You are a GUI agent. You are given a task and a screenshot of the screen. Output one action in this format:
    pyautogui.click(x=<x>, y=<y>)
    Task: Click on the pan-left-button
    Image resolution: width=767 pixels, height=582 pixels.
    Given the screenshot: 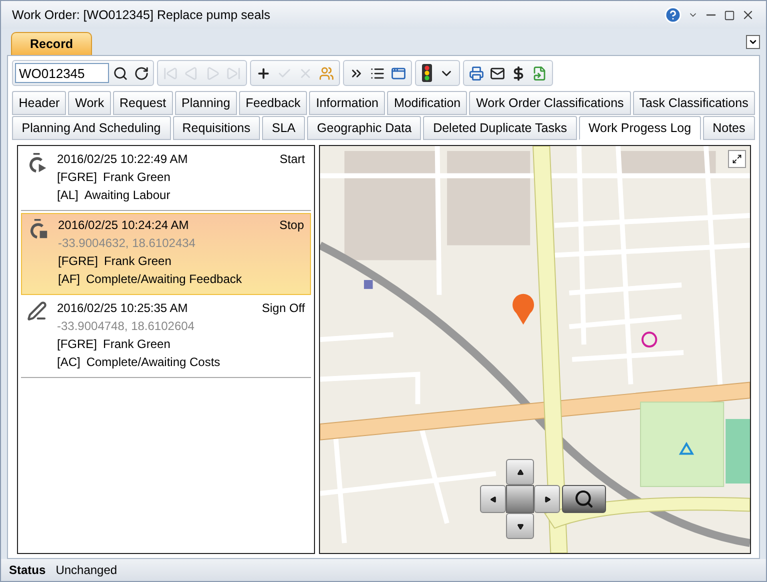 What is the action you would take?
    pyautogui.click(x=493, y=499)
    